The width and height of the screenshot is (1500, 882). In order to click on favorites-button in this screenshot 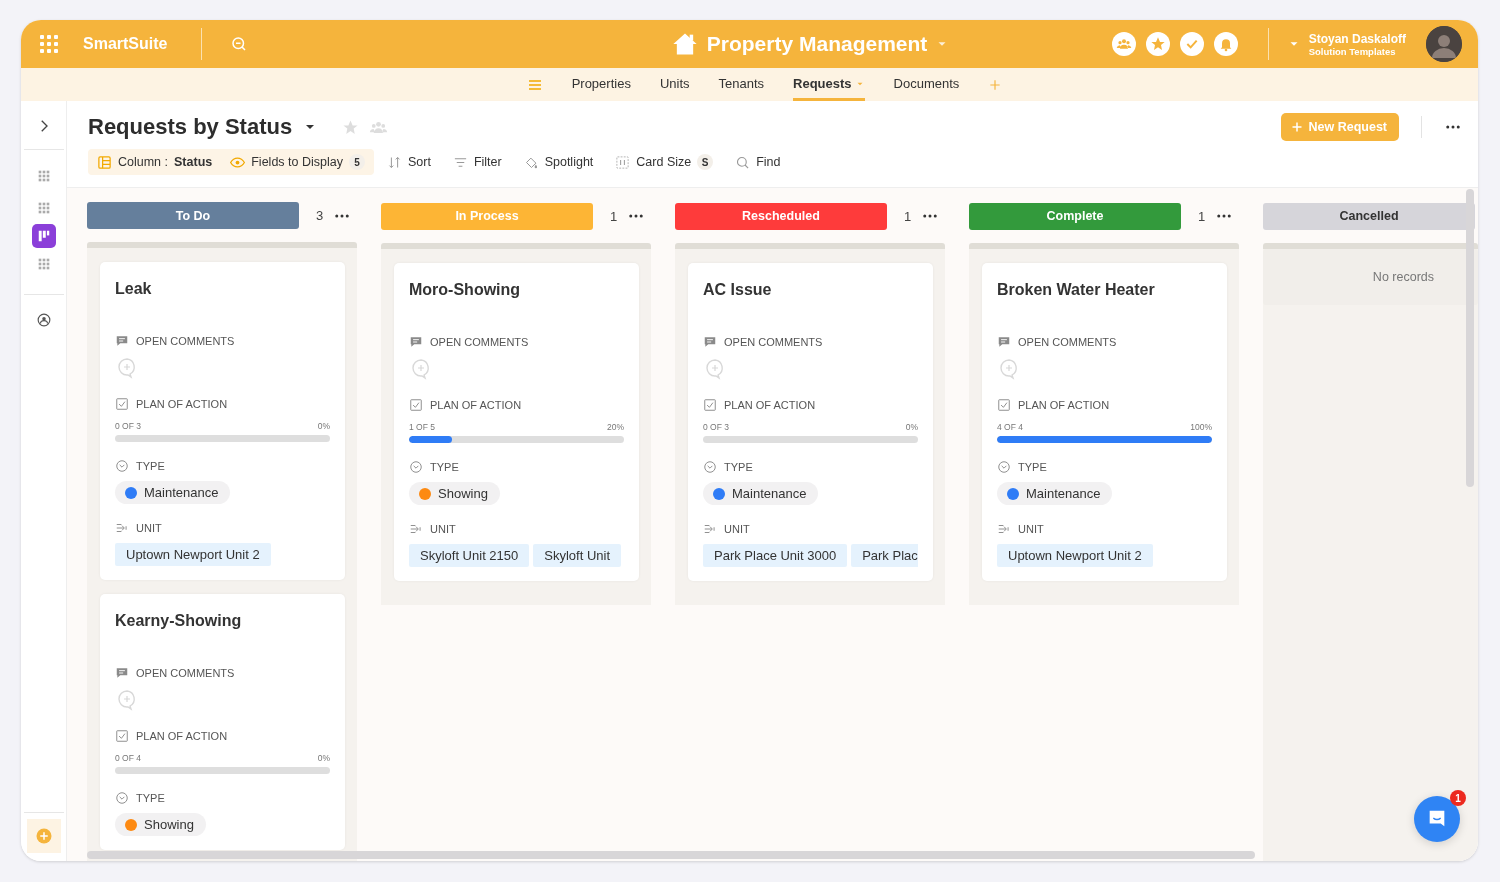, I will do `click(1157, 44)`.